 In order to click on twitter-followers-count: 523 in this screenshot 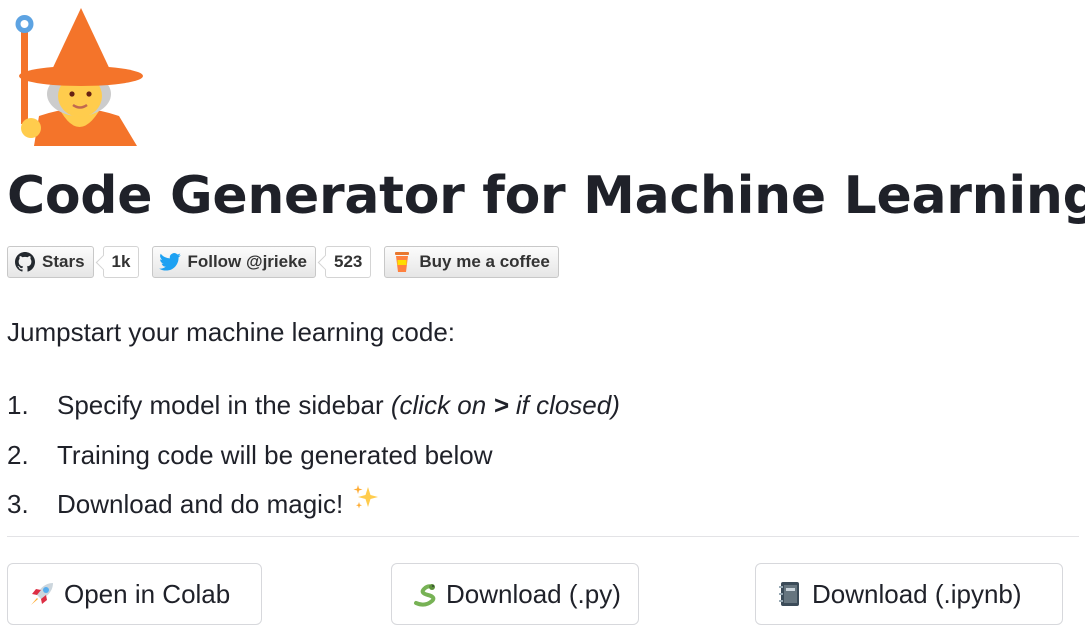, I will do `click(348, 262)`.